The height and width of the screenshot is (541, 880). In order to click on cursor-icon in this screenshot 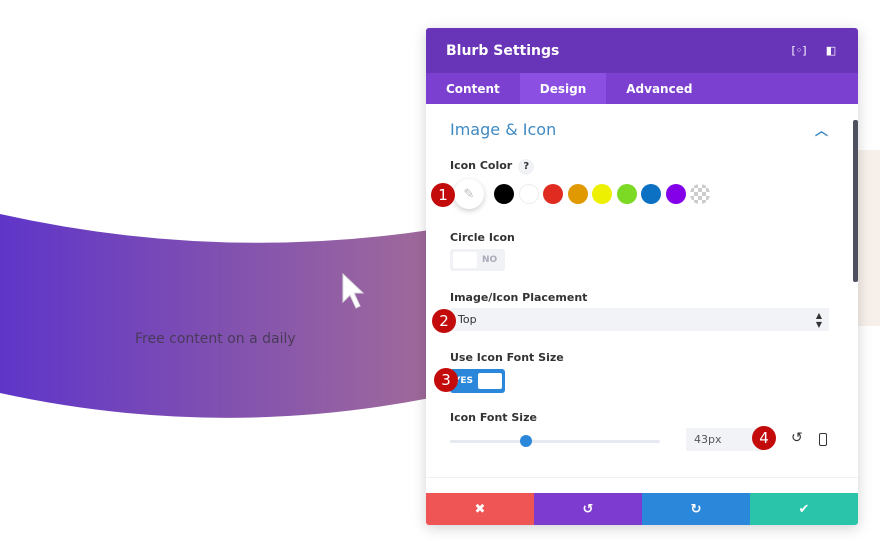, I will do `click(353, 290)`.